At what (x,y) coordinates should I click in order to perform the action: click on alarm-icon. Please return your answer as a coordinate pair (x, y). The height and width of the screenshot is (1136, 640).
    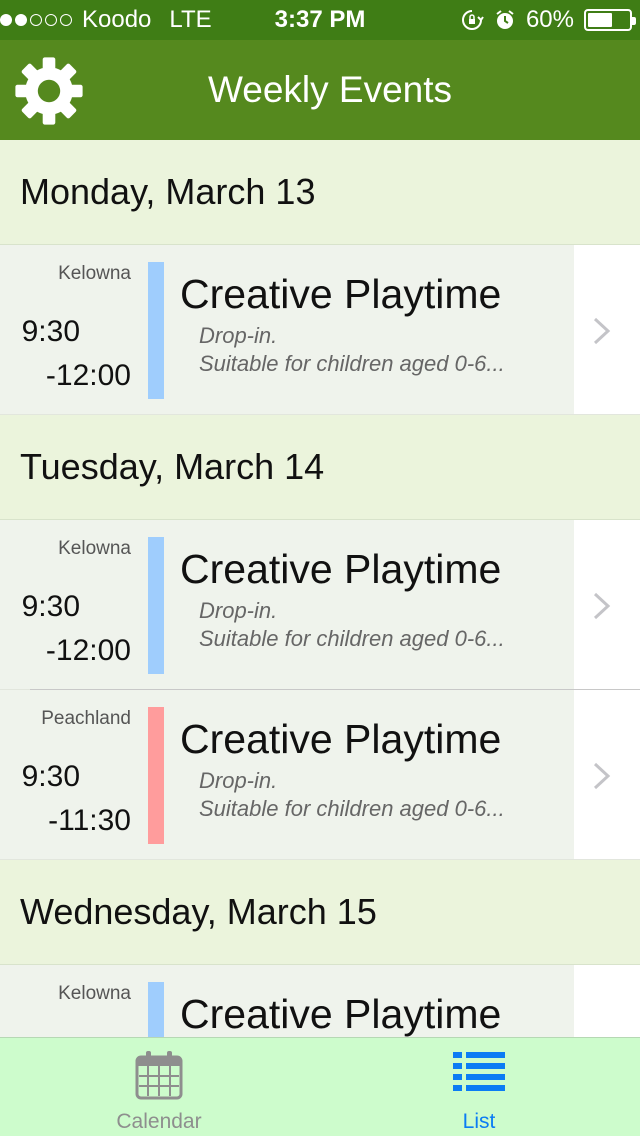
    Looking at the image, I should click on (505, 19).